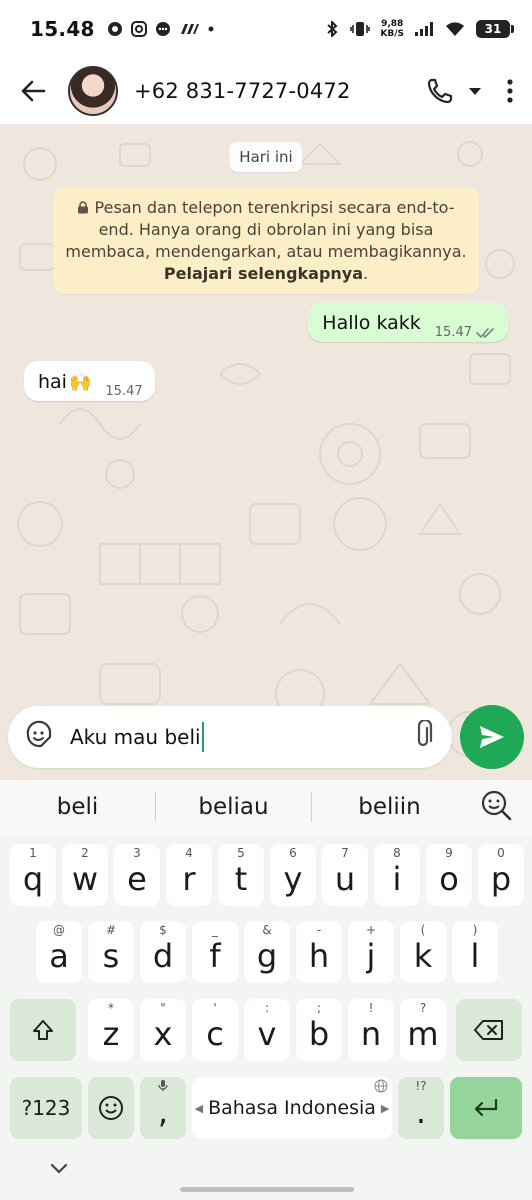 The height and width of the screenshot is (1200, 532). Describe the element at coordinates (421, 1086) in the screenshot. I see `period-hint: !?` at that location.